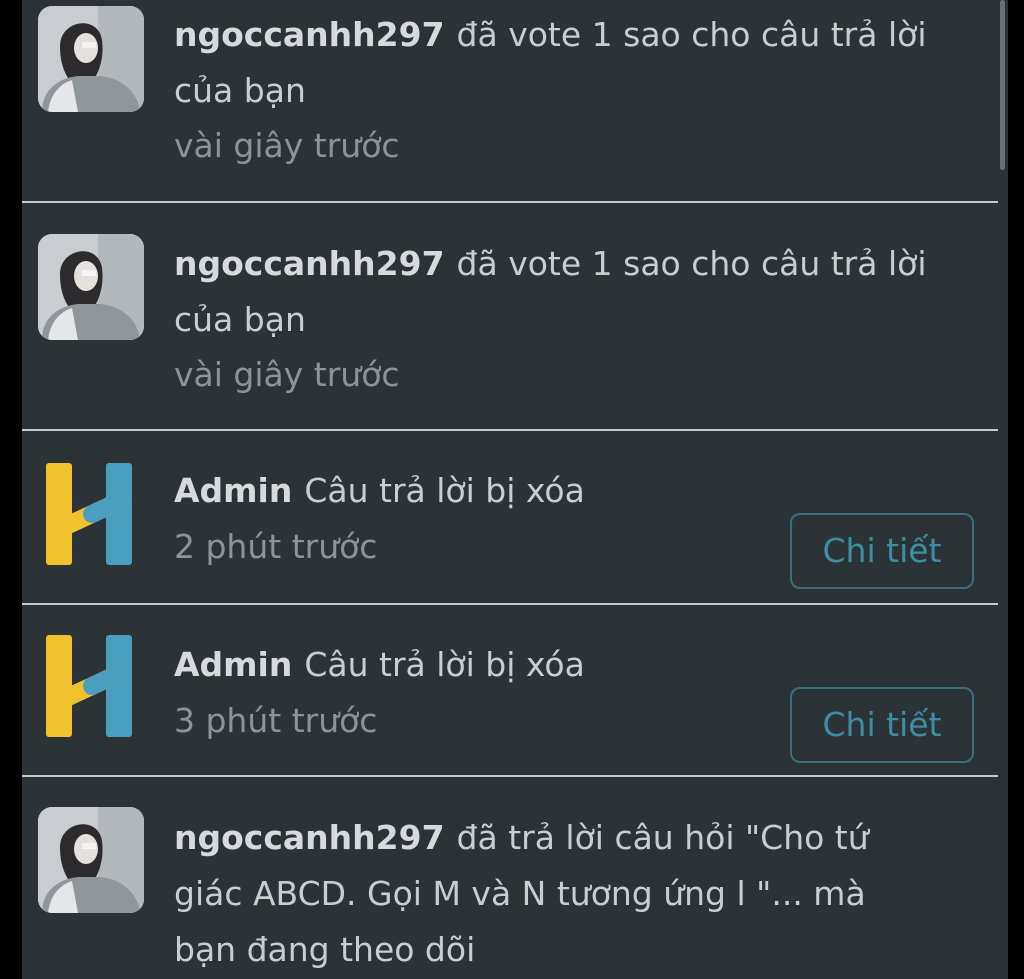 The height and width of the screenshot is (979, 1024). I want to click on scrollbar-thumb, so click(1002, 85).